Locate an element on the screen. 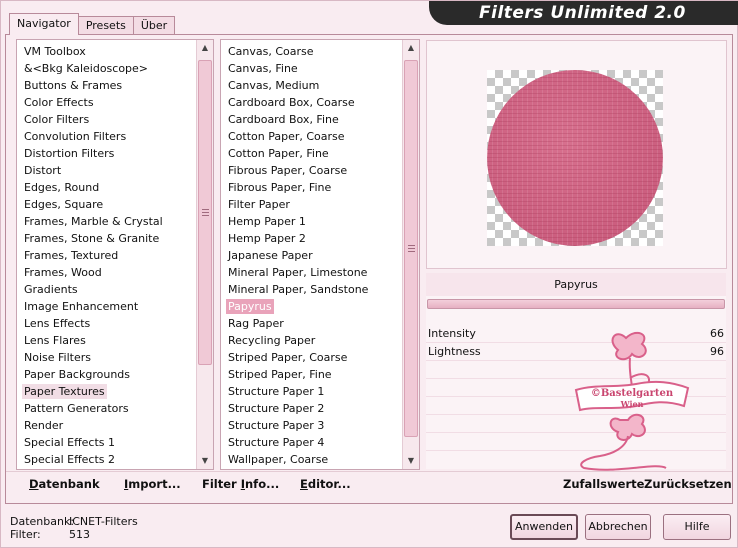 This screenshot has height=548, width=738. list-item: Hemp Paper 2 is located at coordinates (311, 238).